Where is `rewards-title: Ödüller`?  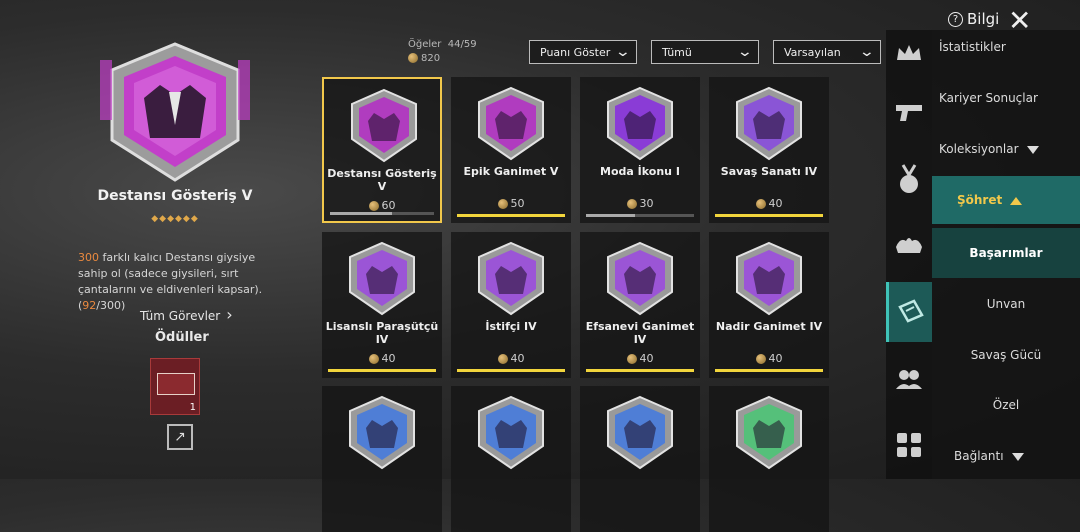 rewards-title: Ödüller is located at coordinates (182, 337).